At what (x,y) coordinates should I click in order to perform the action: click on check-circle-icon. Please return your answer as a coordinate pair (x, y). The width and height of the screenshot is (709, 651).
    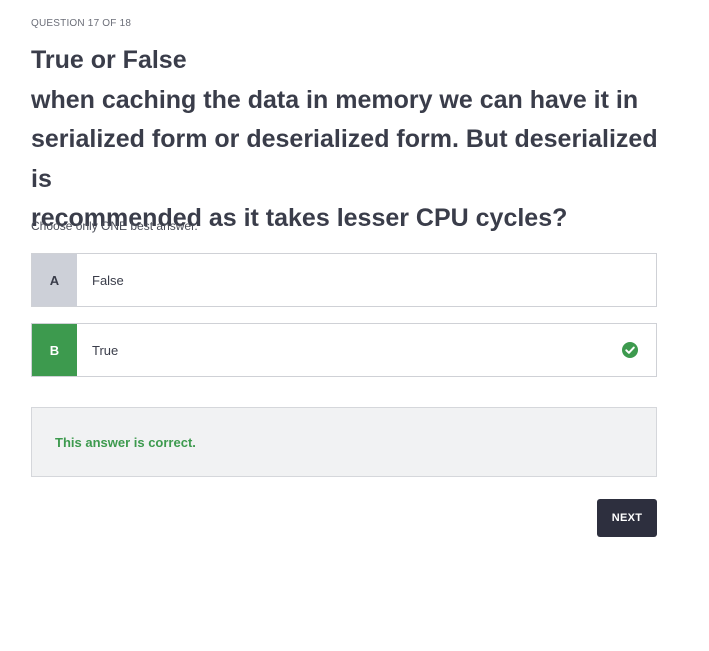
    Looking at the image, I should click on (630, 350).